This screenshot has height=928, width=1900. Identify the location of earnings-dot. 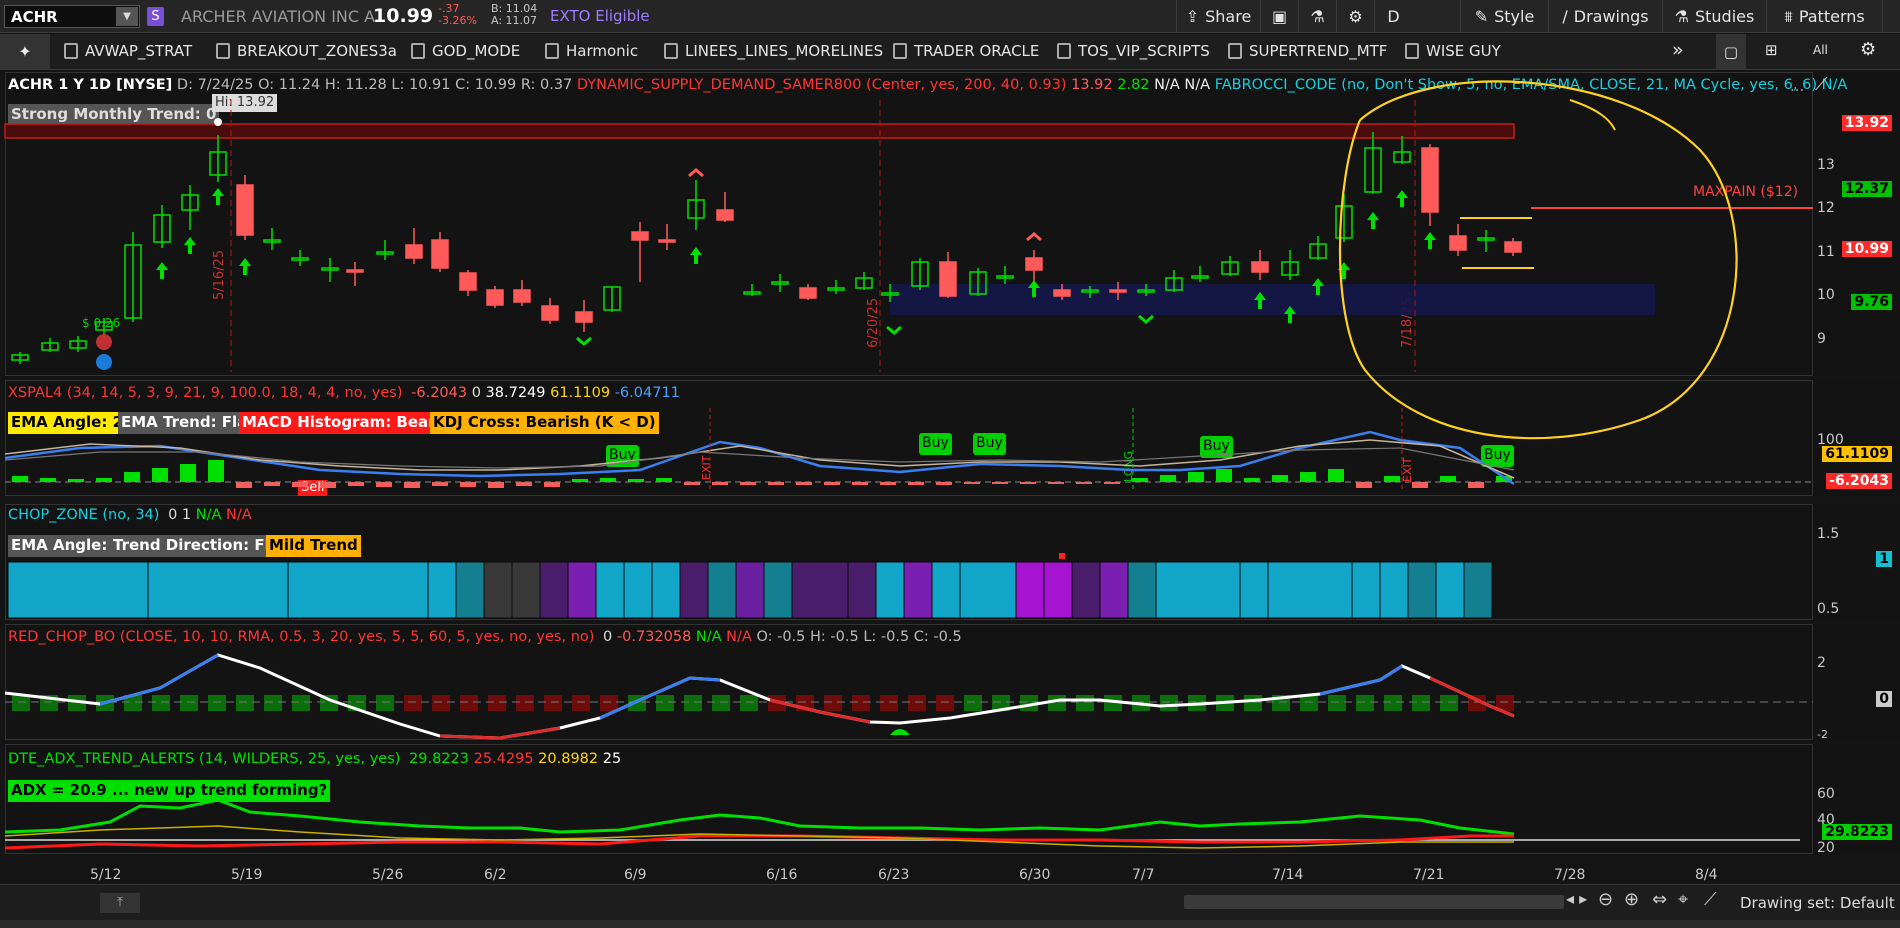
(104, 342).